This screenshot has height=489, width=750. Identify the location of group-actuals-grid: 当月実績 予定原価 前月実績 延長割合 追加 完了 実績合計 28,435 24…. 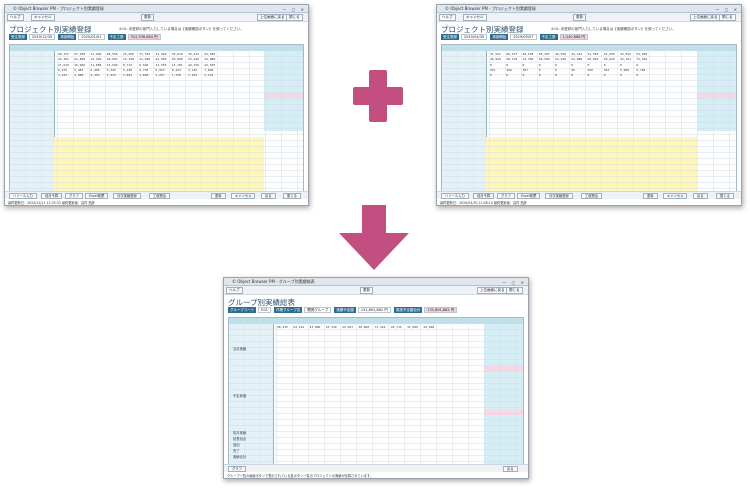
(376, 391).